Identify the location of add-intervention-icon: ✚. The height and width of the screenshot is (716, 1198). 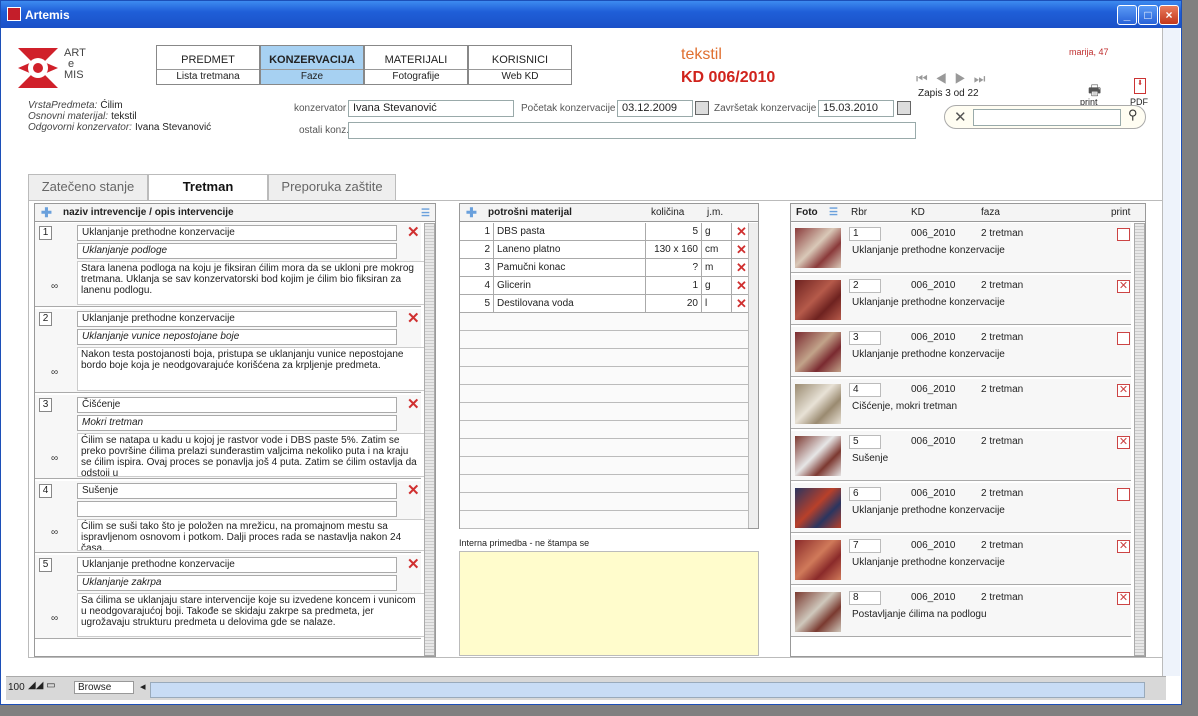
(46, 212).